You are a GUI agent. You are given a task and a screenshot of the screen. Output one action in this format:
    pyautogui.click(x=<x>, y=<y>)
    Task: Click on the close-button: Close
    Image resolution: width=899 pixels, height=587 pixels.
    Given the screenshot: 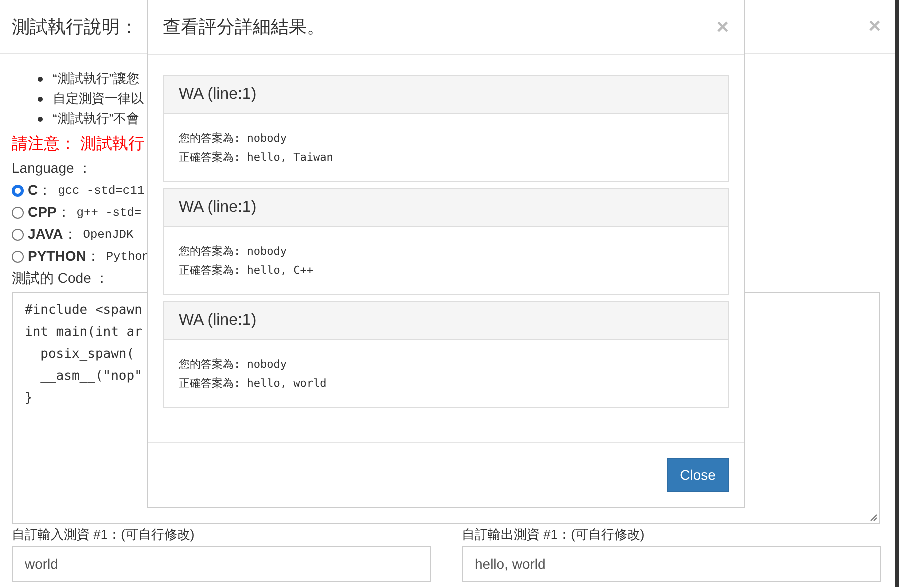 What is the action you would take?
    pyautogui.click(x=698, y=475)
    